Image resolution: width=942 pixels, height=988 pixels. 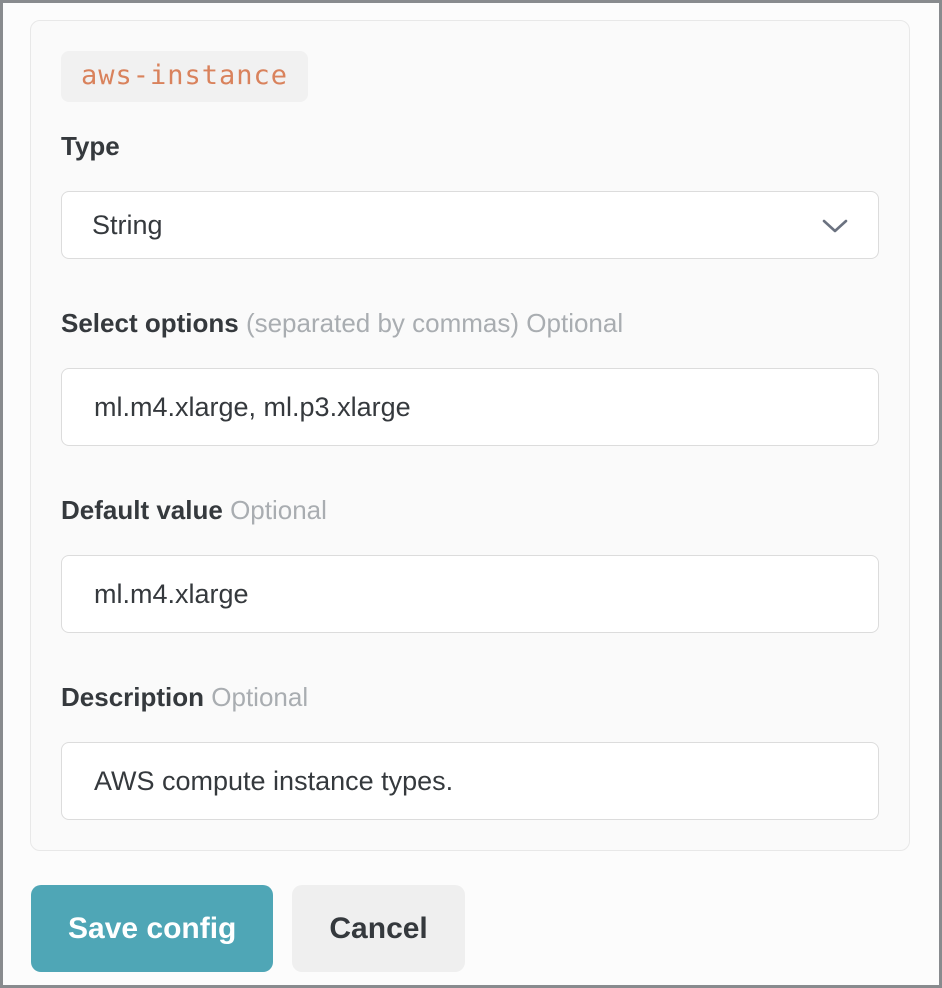 I want to click on chevron-down-icon, so click(x=835, y=225).